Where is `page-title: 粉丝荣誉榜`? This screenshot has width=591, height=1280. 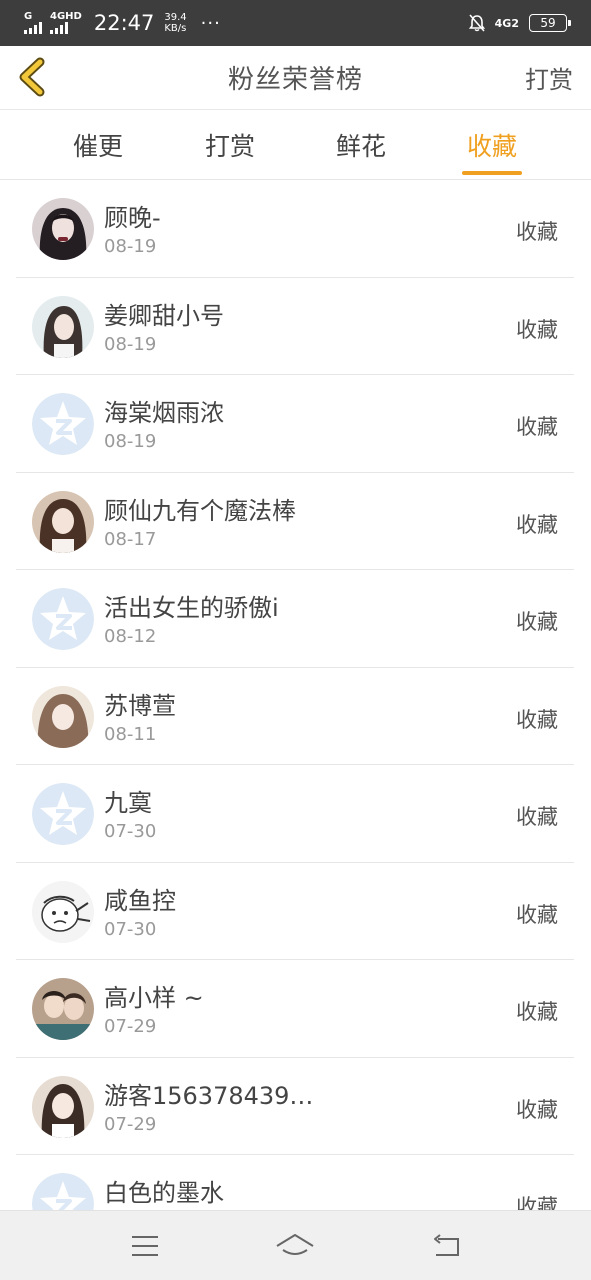 page-title: 粉丝荣誉榜 is located at coordinates (295, 80).